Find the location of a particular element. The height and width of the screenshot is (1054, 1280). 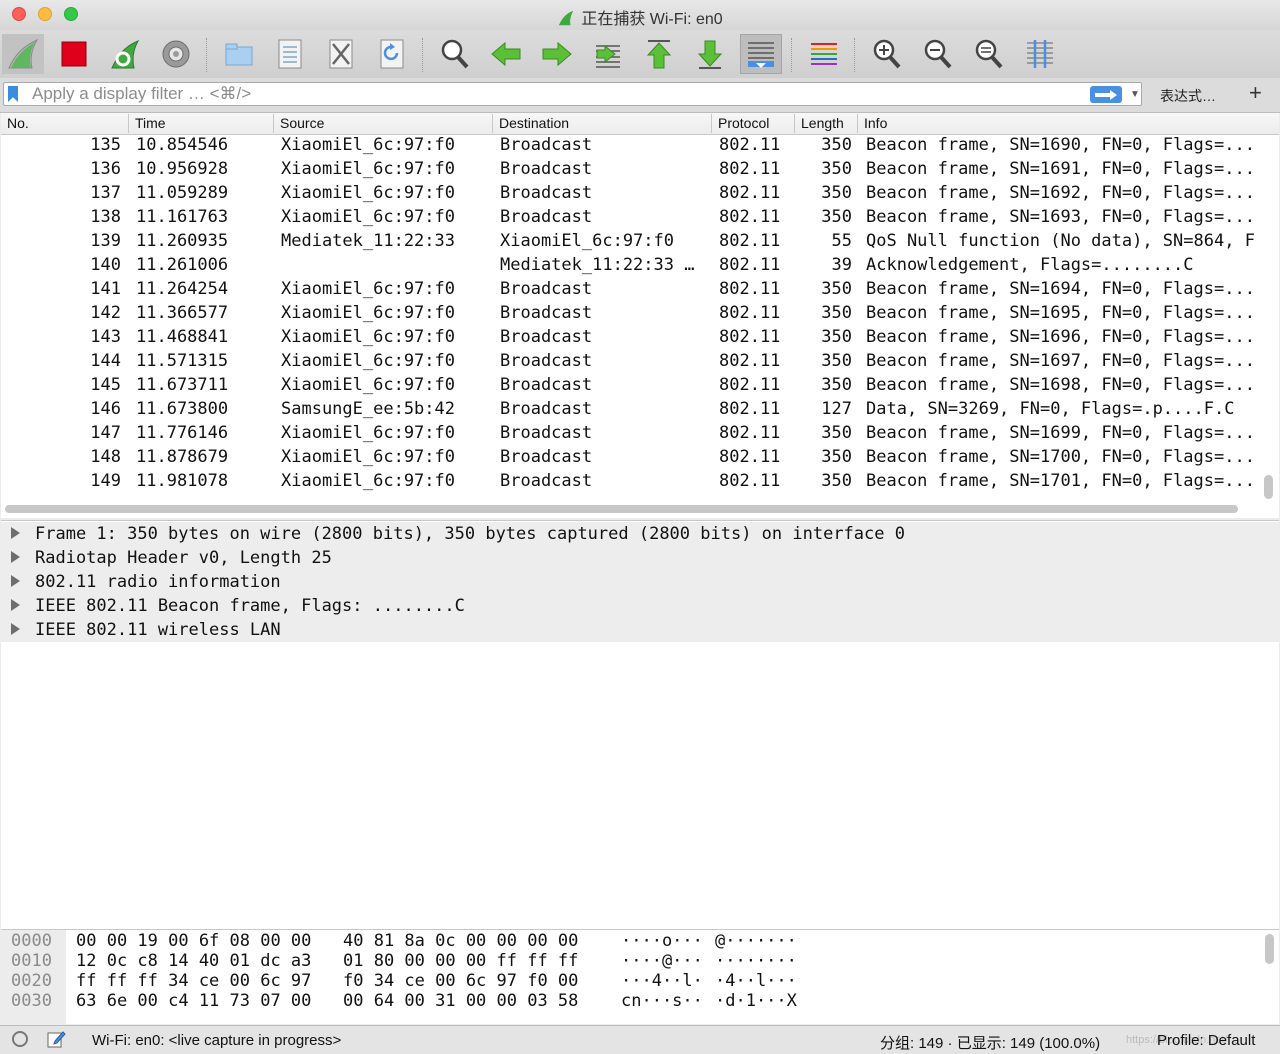

detail-tree-item: 802.11 radio information is located at coordinates (640, 582).